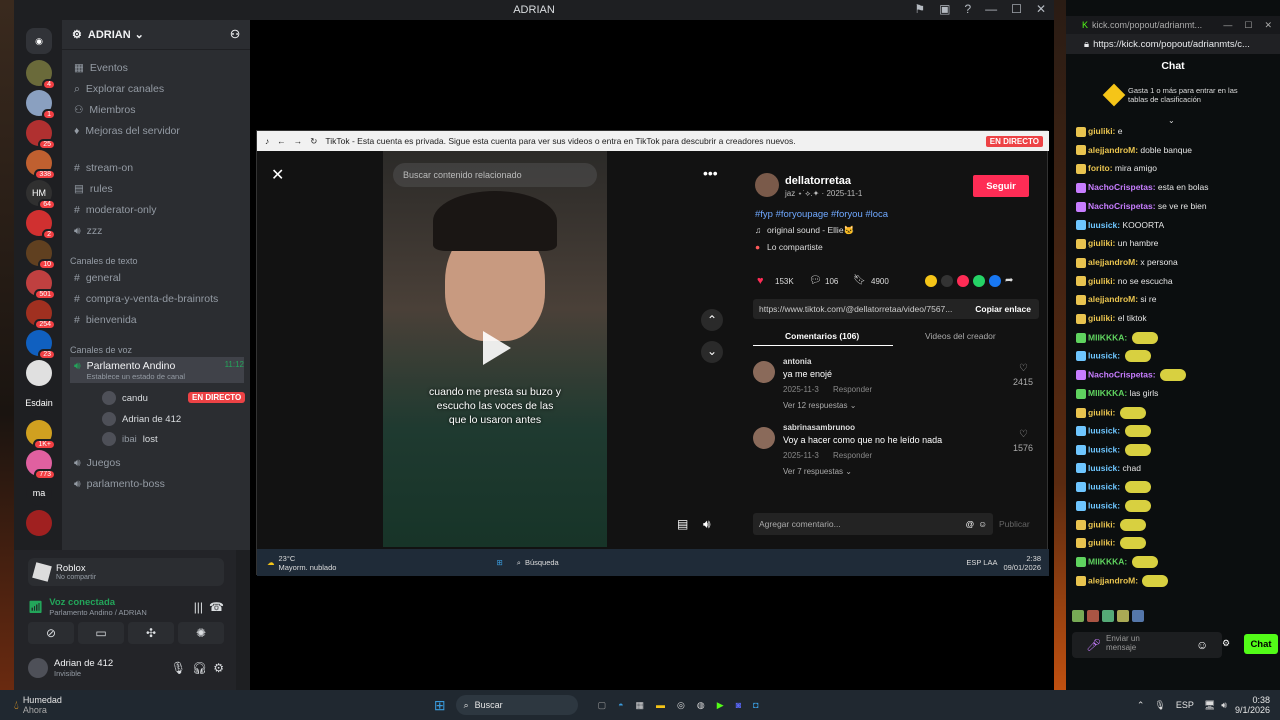 Image resolution: width=1280 pixels, height=720 pixels. Describe the element at coordinates (797, 361) in the screenshot. I see `comment-user: antonia` at that location.